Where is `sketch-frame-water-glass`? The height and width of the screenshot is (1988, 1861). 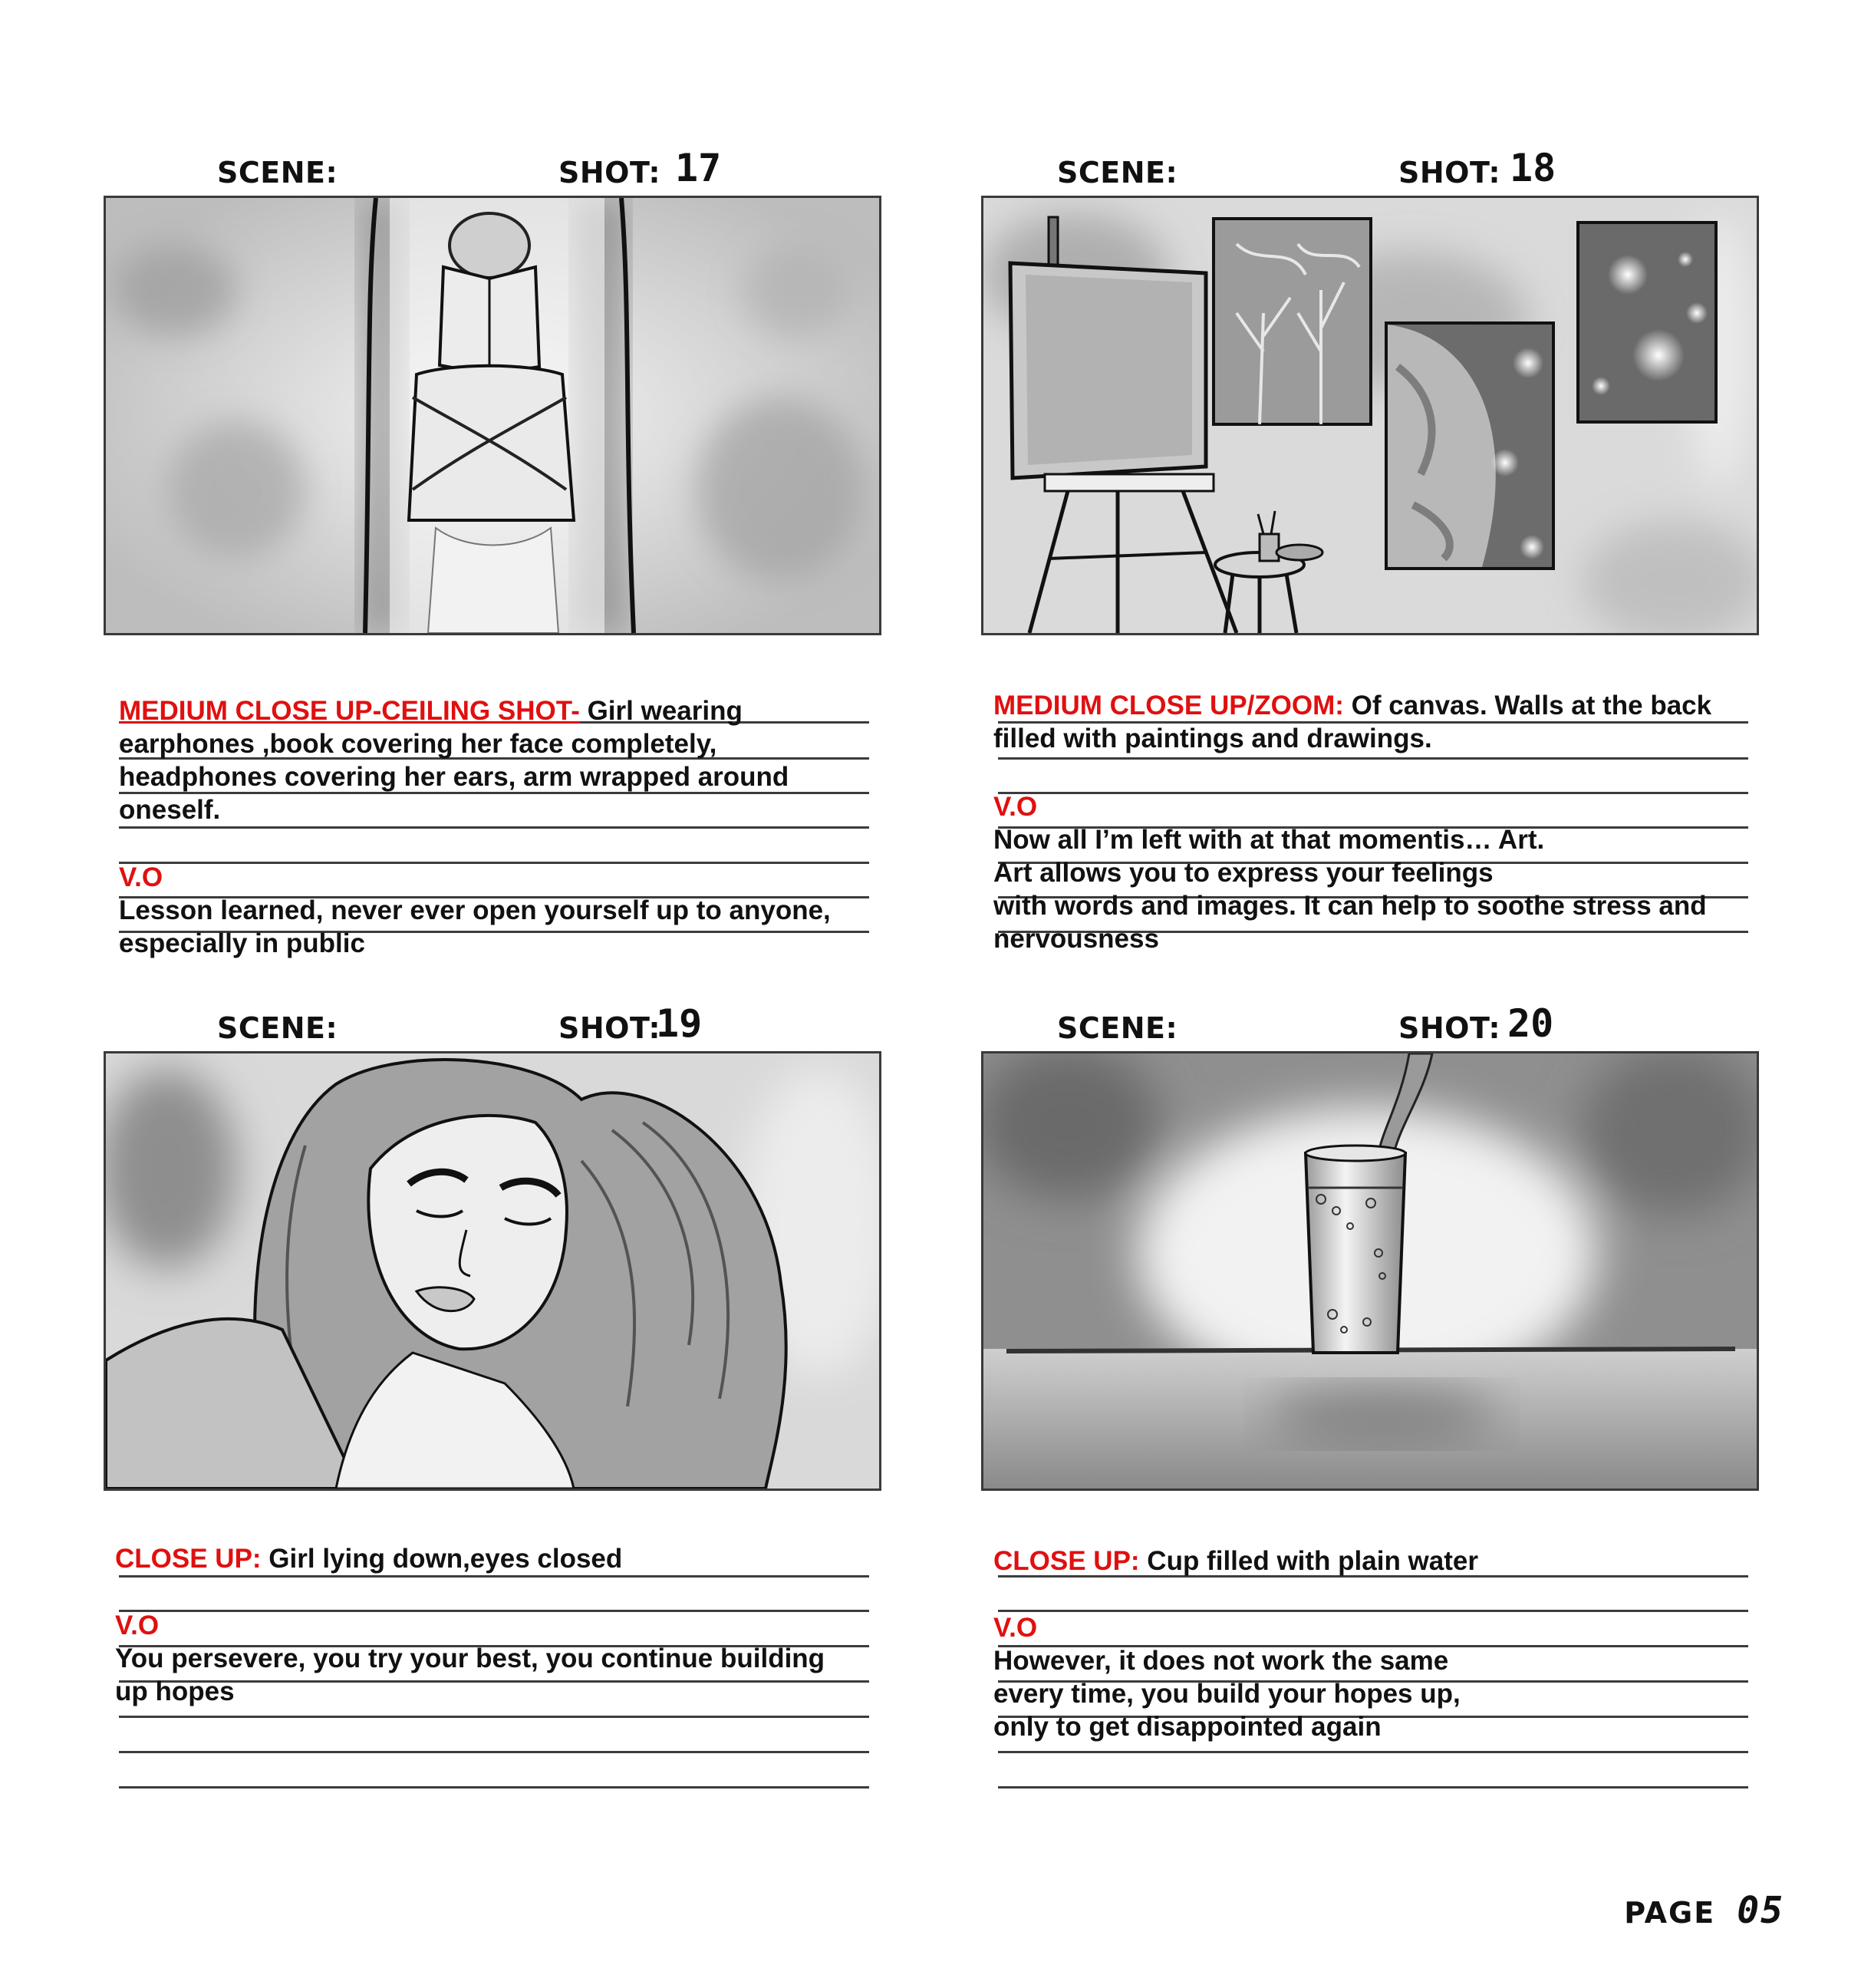 sketch-frame-water-glass is located at coordinates (1370, 1271).